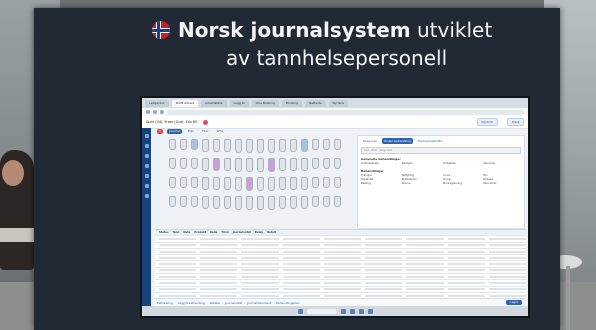 The width and height of the screenshot is (596, 330). What do you see at coordinates (292, 103) in the screenshot?
I see `browser-tab: Booking` at bounding box center [292, 103].